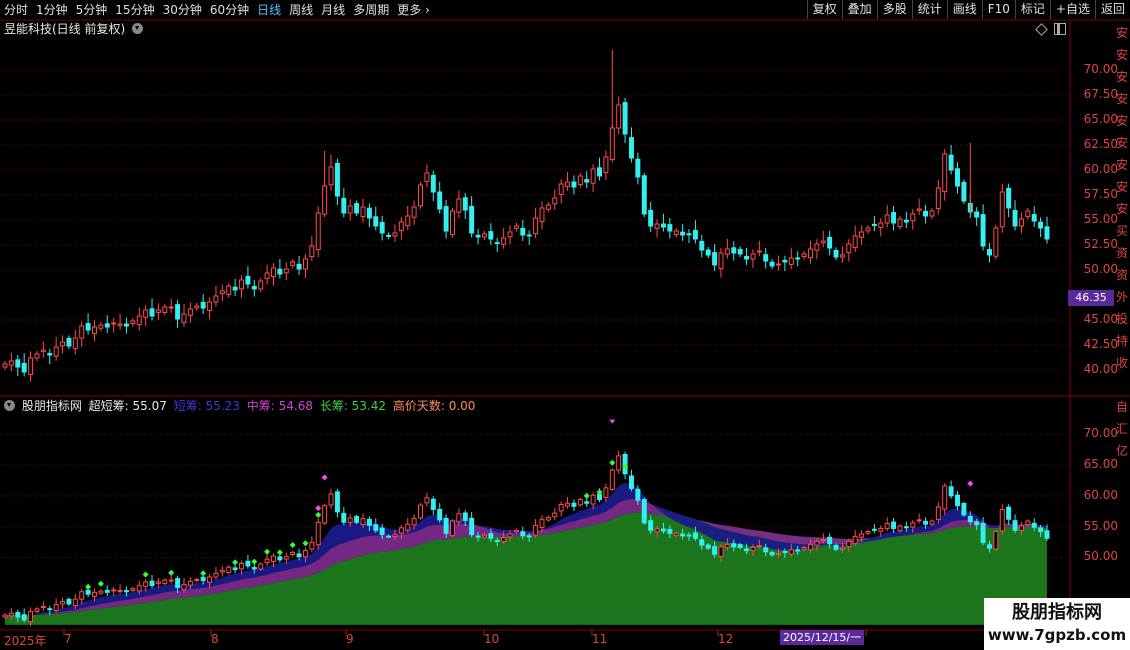 This screenshot has width=1130, height=650. Describe the element at coordinates (1100, 269) in the screenshot. I see `price-tick-label: 50.00` at that location.